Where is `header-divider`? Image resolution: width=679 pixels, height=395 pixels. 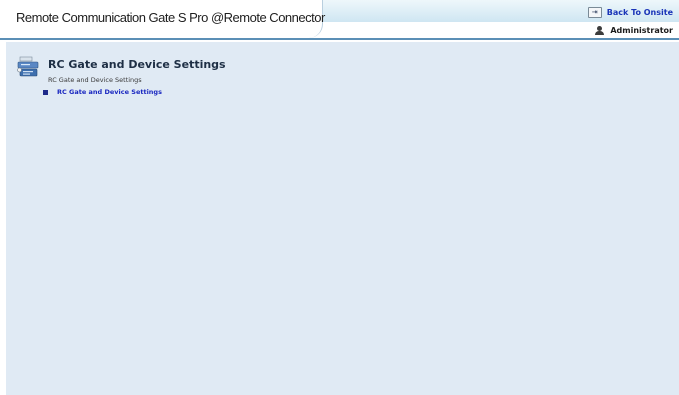 header-divider is located at coordinates (339, 39).